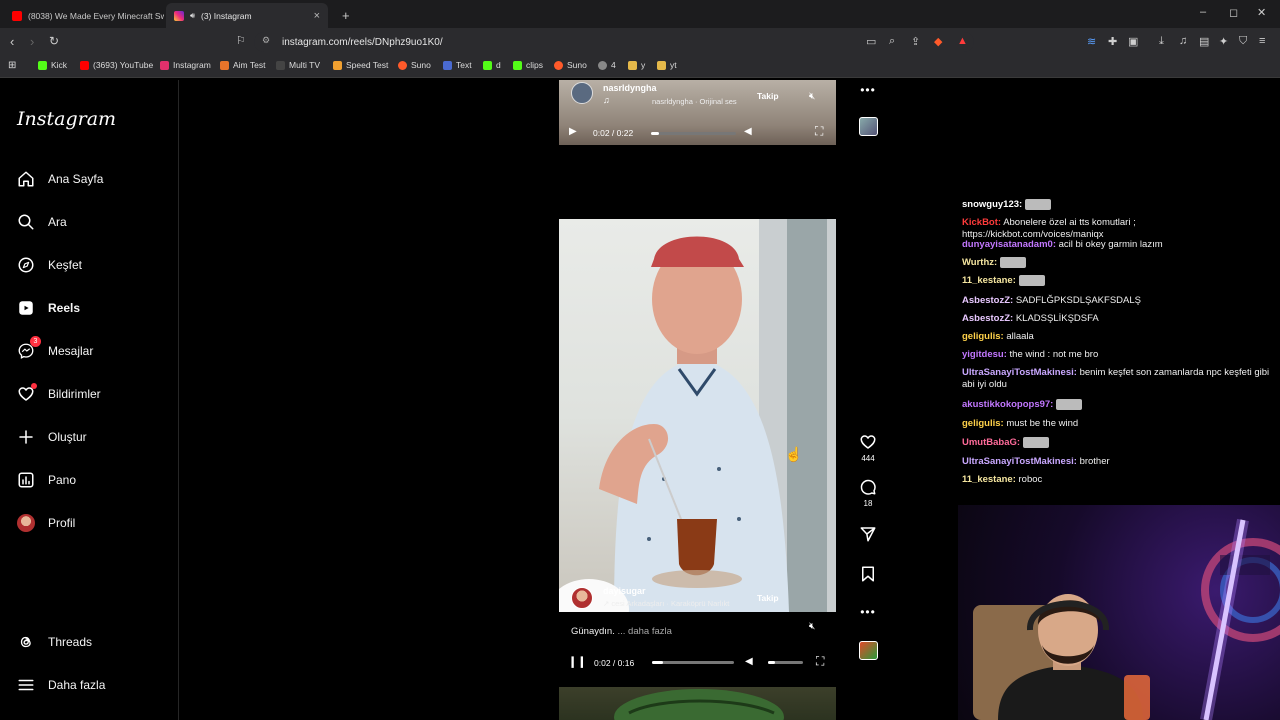 The width and height of the screenshot is (1280, 720). I want to click on bookmark-suno: Suno, so click(414, 65).